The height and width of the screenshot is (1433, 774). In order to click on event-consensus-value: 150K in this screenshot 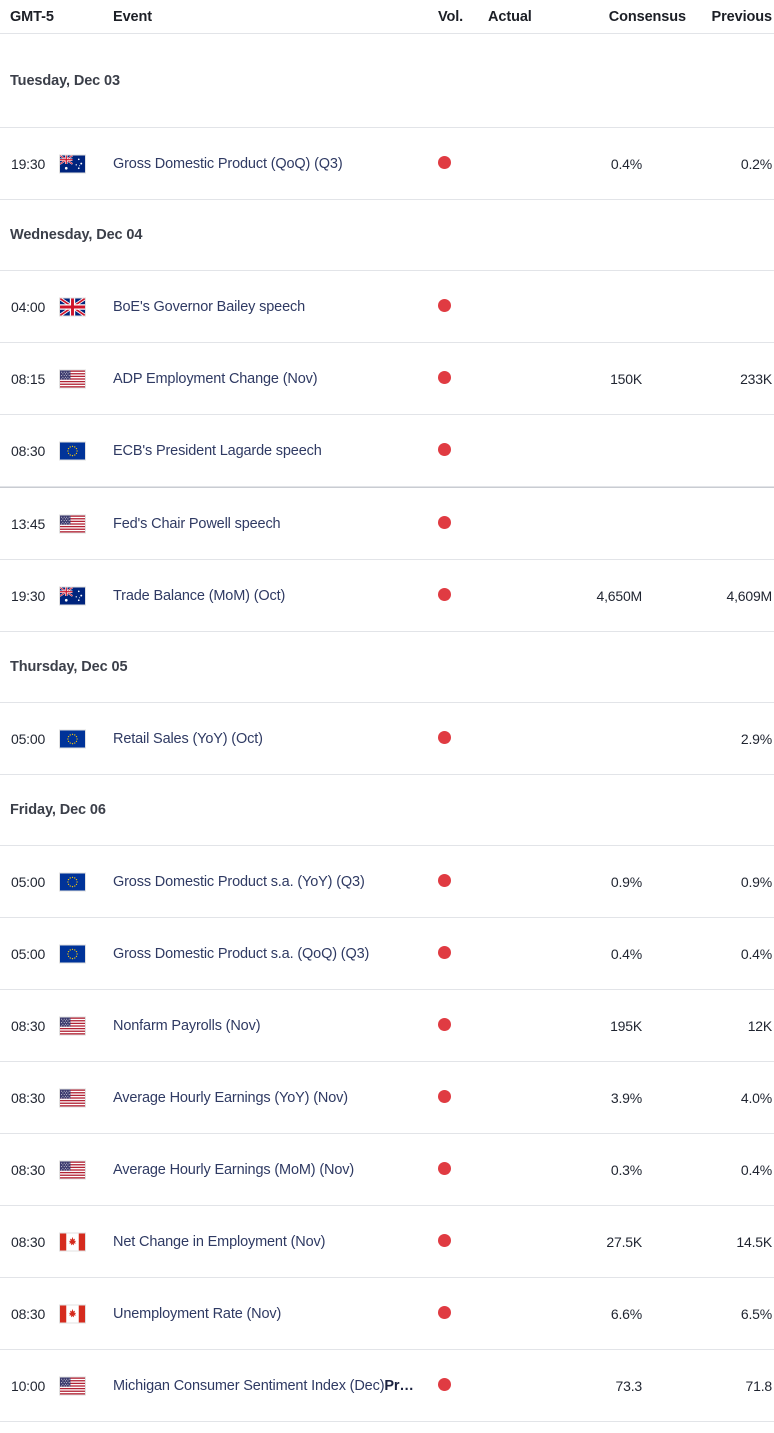, I will do `click(626, 378)`.